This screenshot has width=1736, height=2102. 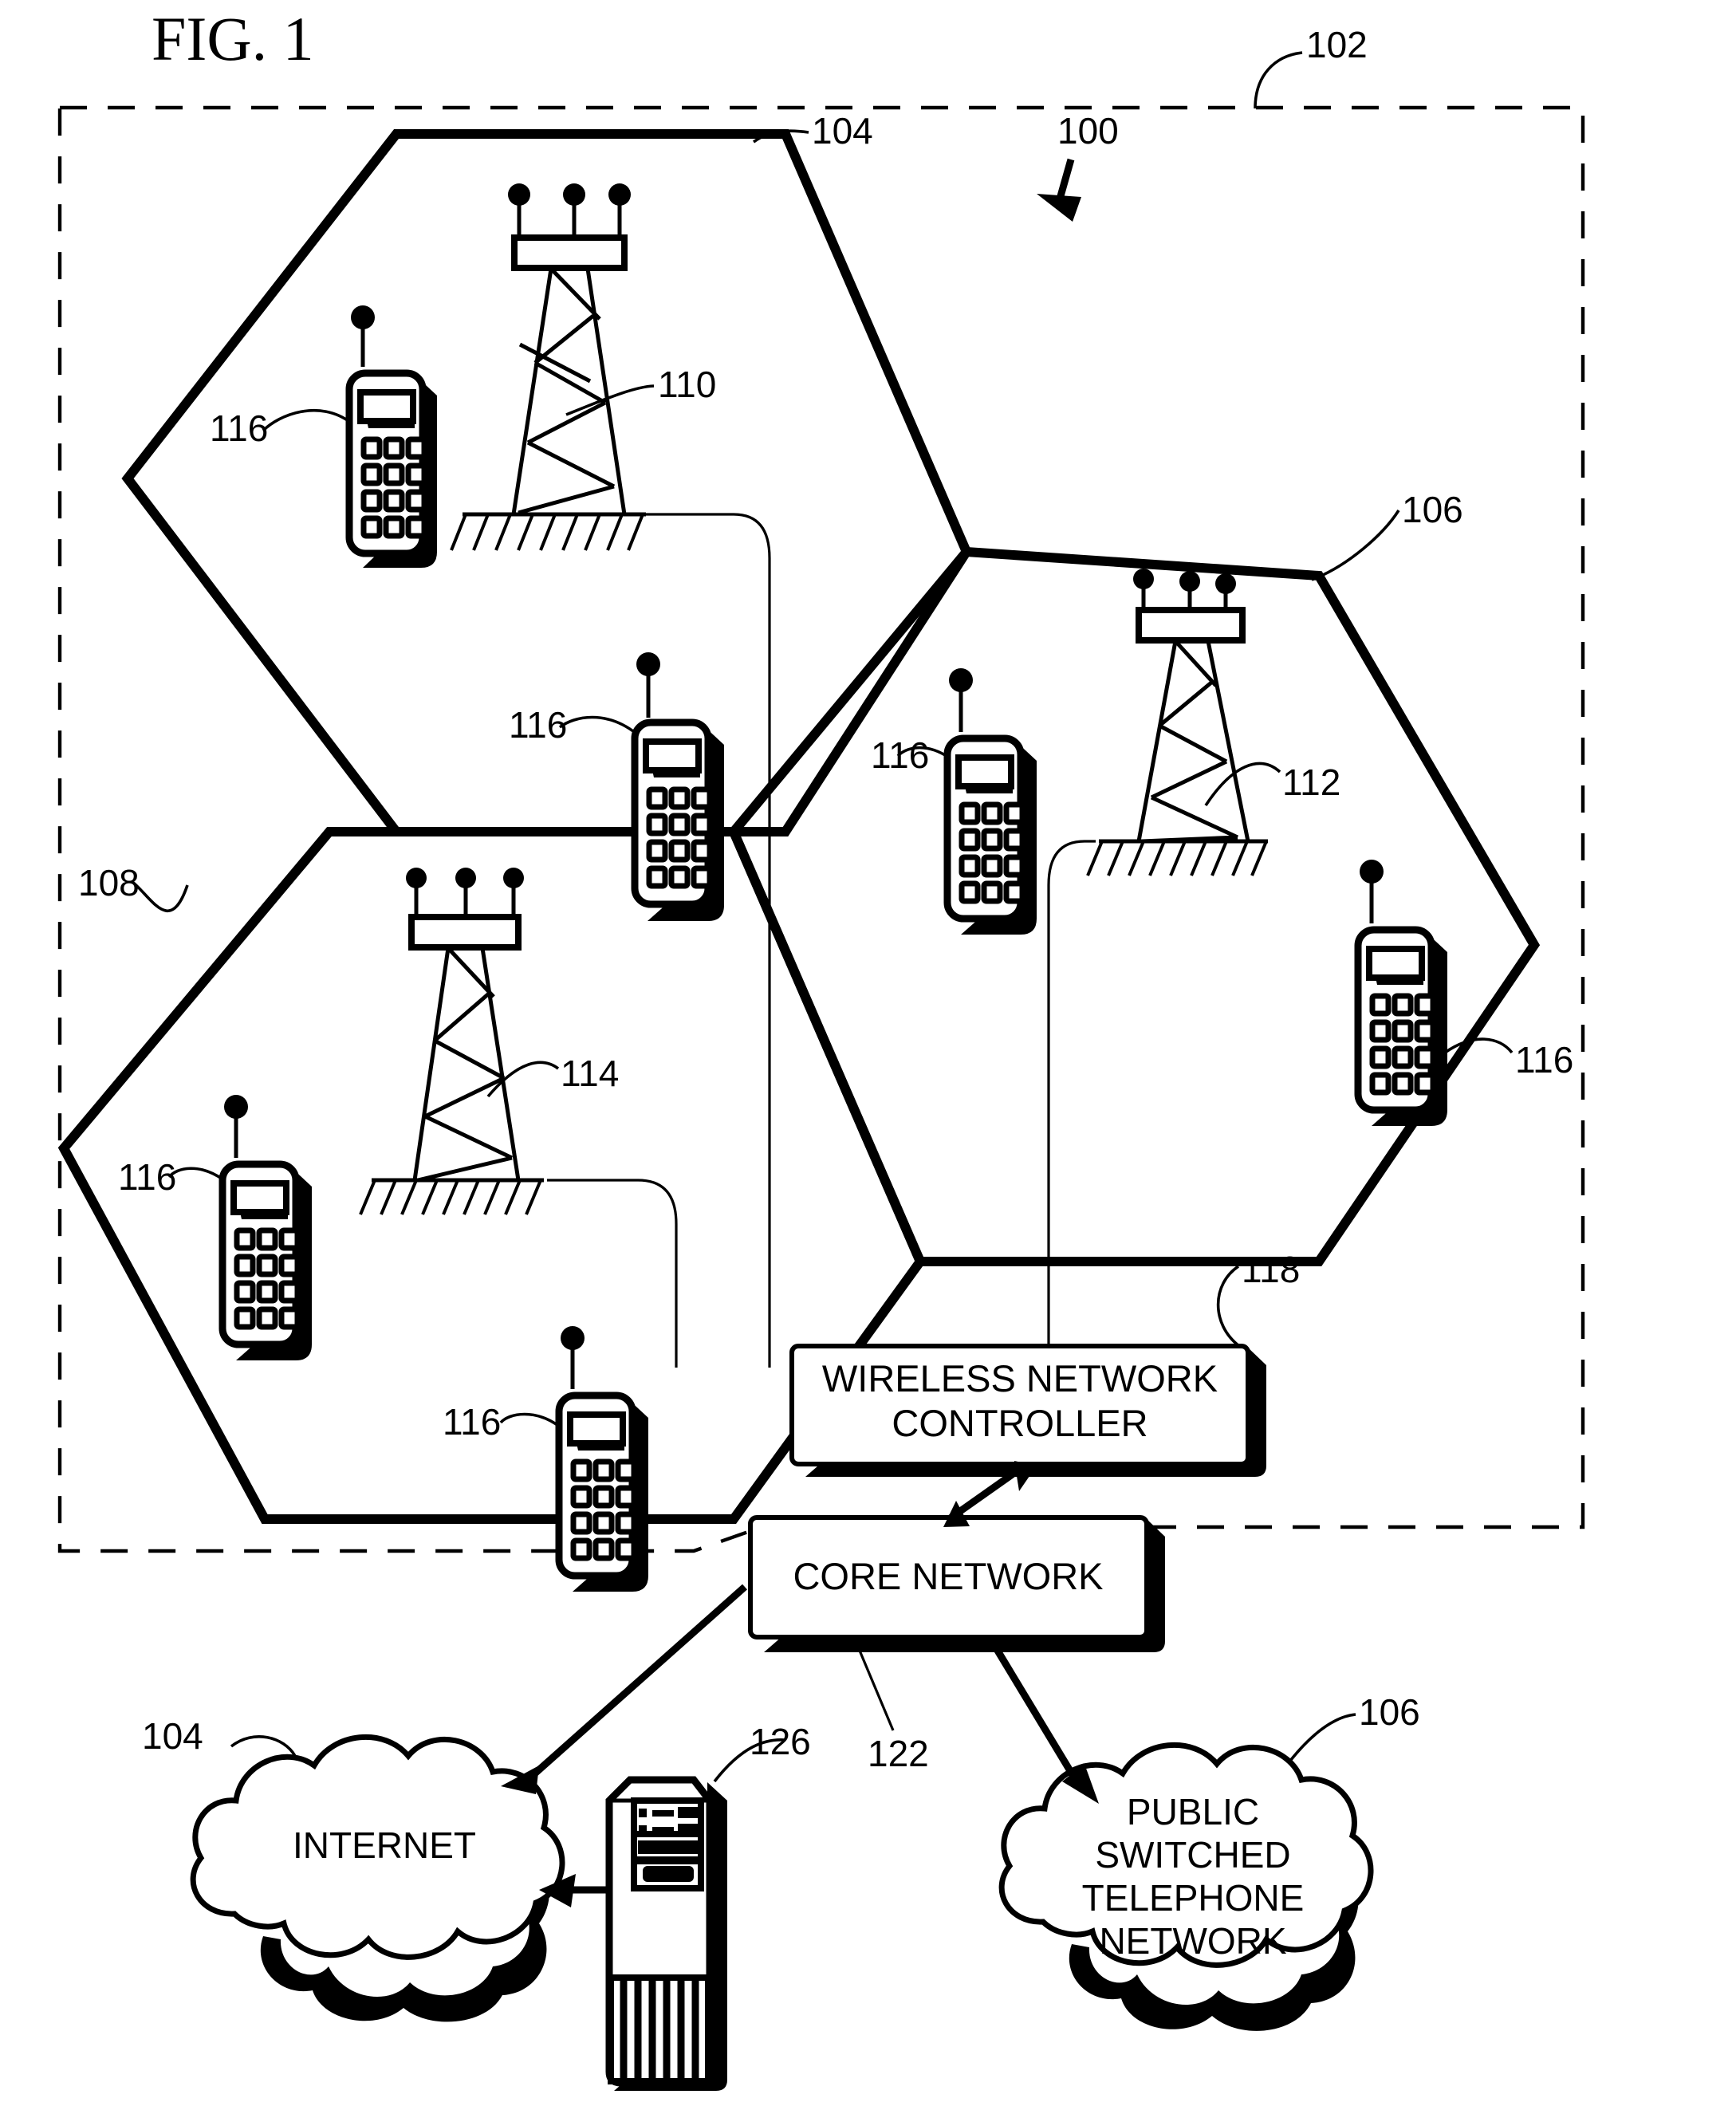 I want to click on mobile-station-116-e: 116, so click(x=215, y=1227).